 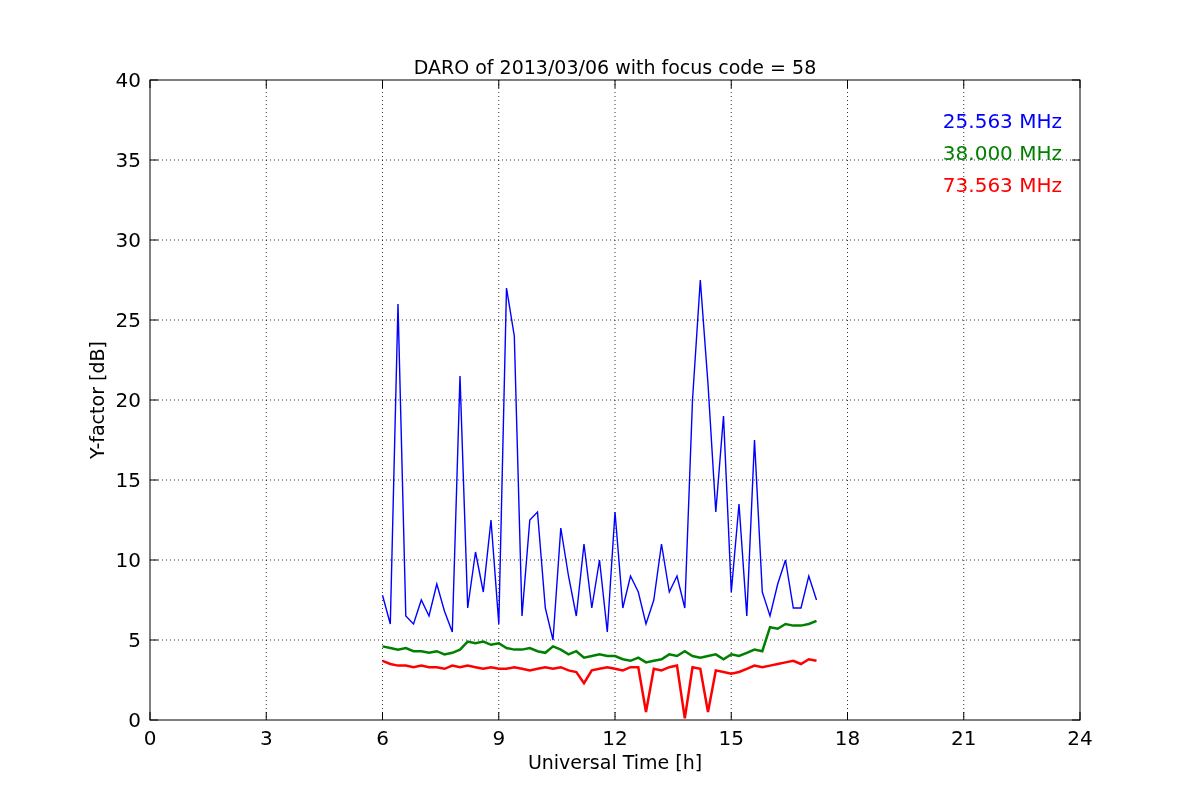 What do you see at coordinates (382, 738) in the screenshot?
I see `tick-label: 6` at bounding box center [382, 738].